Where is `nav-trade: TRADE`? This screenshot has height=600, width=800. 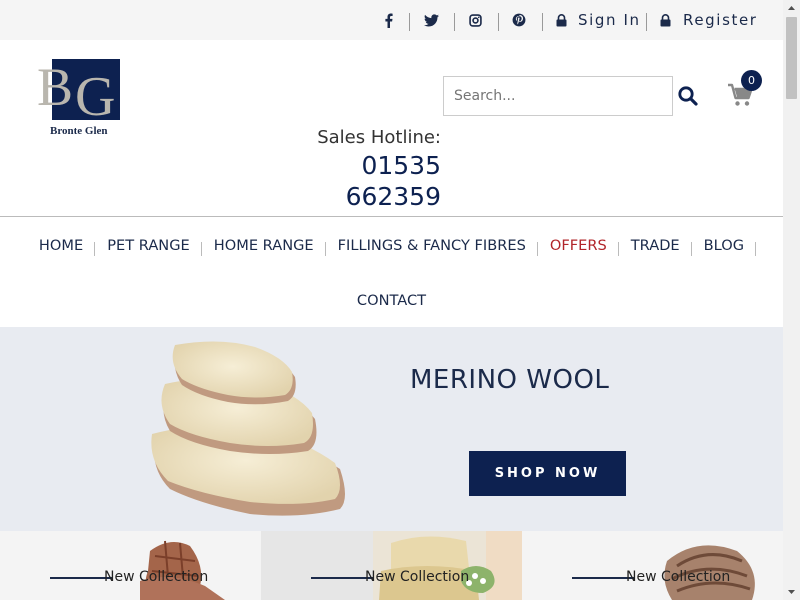
nav-trade: TRADE is located at coordinates (655, 246).